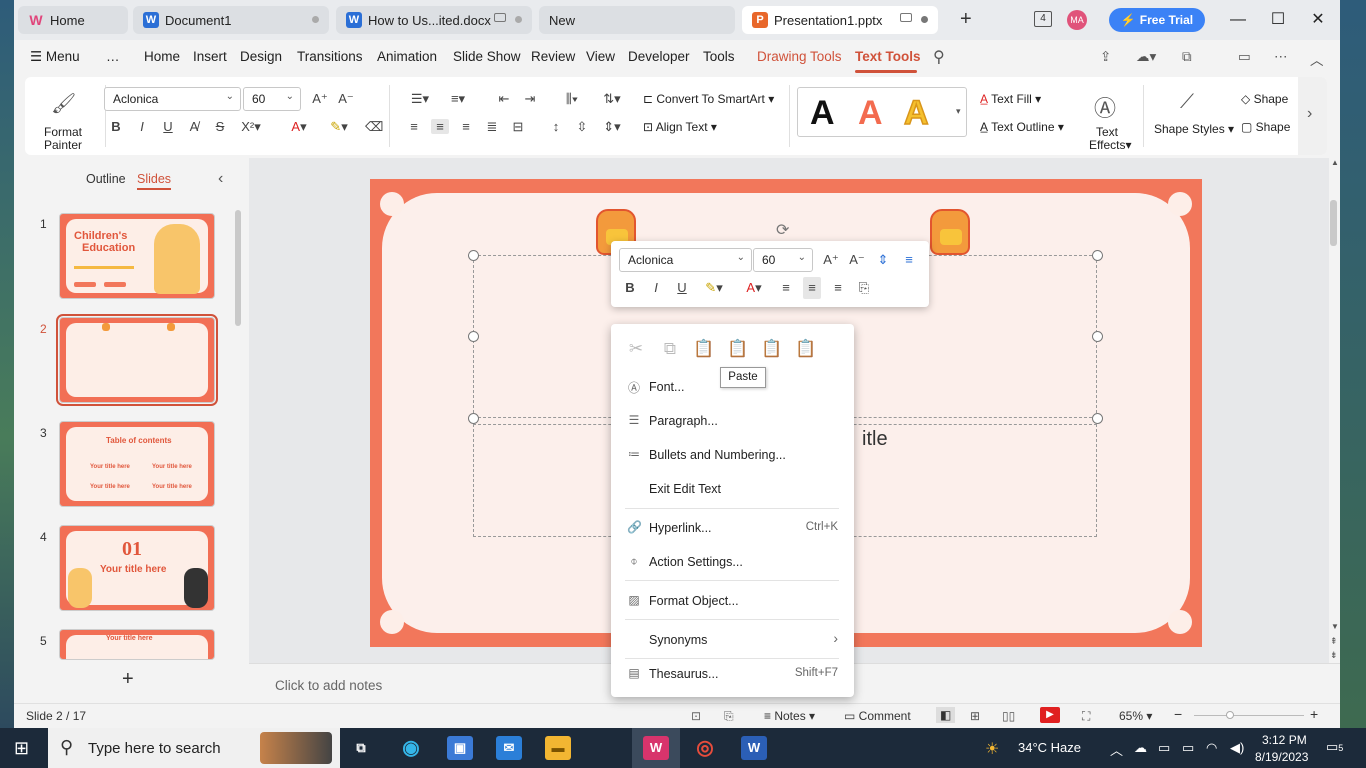 The height and width of the screenshot is (768, 1366). What do you see at coordinates (299, 127) in the screenshot?
I see `font-color-icon: A▾` at bounding box center [299, 127].